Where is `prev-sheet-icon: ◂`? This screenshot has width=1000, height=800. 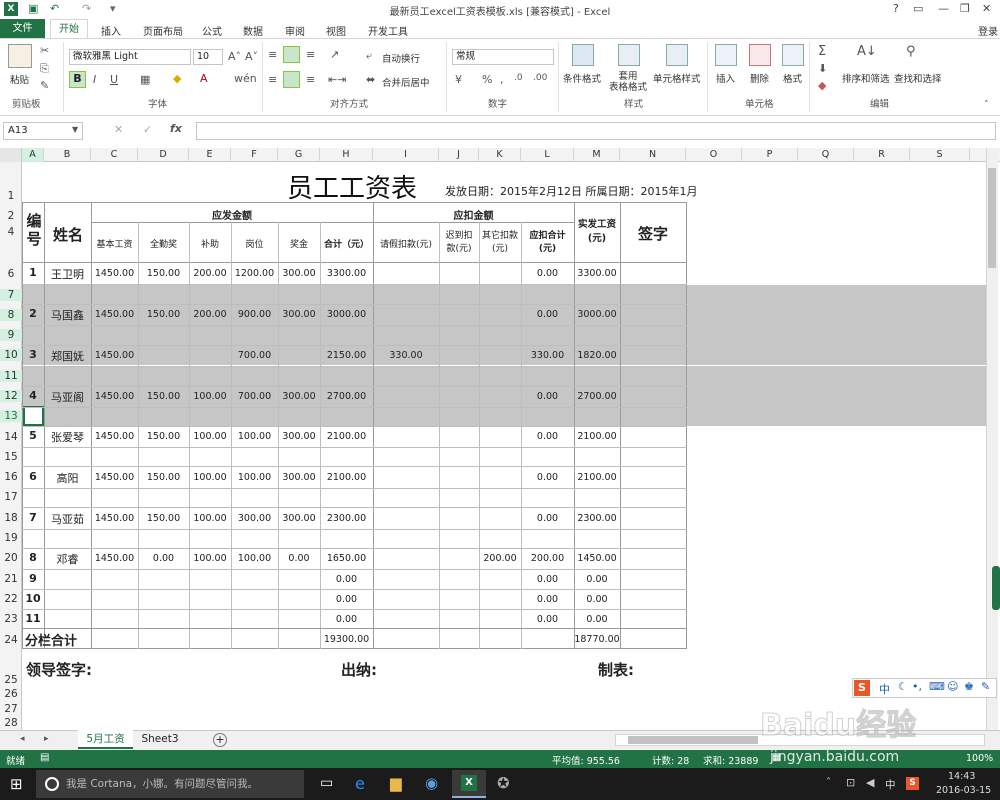
prev-sheet-icon: ◂ is located at coordinates (22, 739).